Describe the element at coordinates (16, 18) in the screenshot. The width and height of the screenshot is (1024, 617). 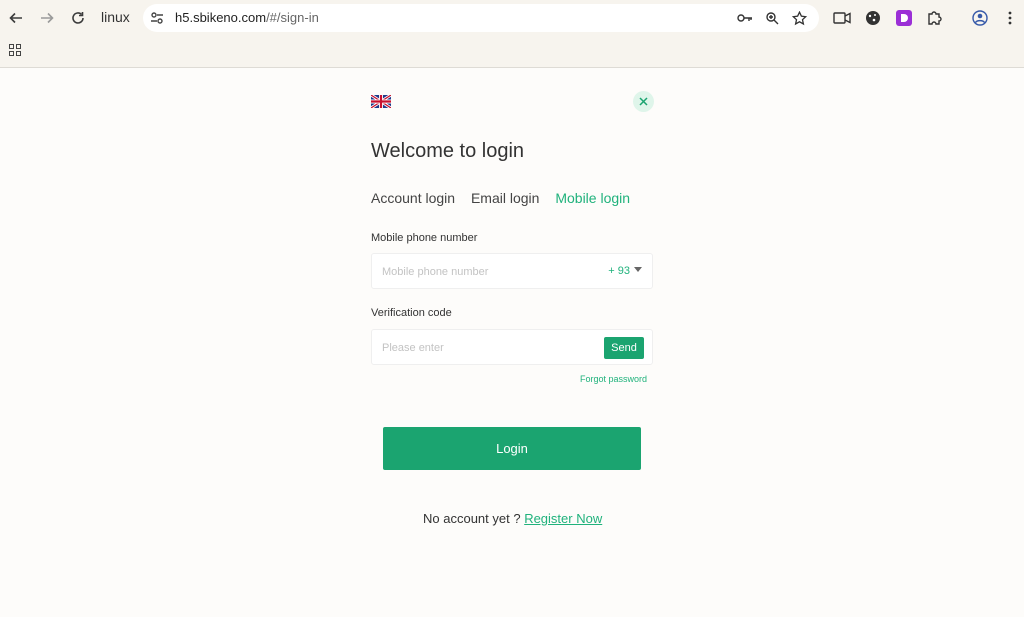
I see `back-icon` at that location.